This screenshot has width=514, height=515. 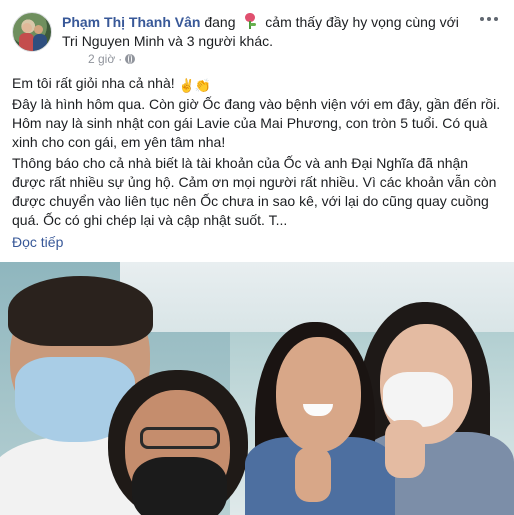 I want to click on author-name: Phạm Thị Thanh Vân, so click(x=131, y=22).